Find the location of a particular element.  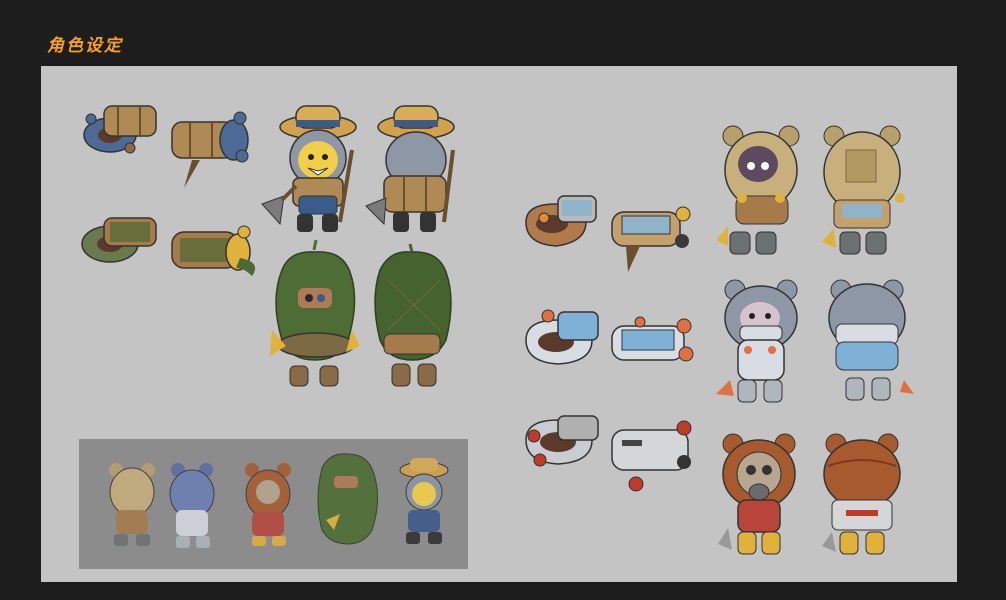

ice-bear-back-view is located at coordinates (871, 340).